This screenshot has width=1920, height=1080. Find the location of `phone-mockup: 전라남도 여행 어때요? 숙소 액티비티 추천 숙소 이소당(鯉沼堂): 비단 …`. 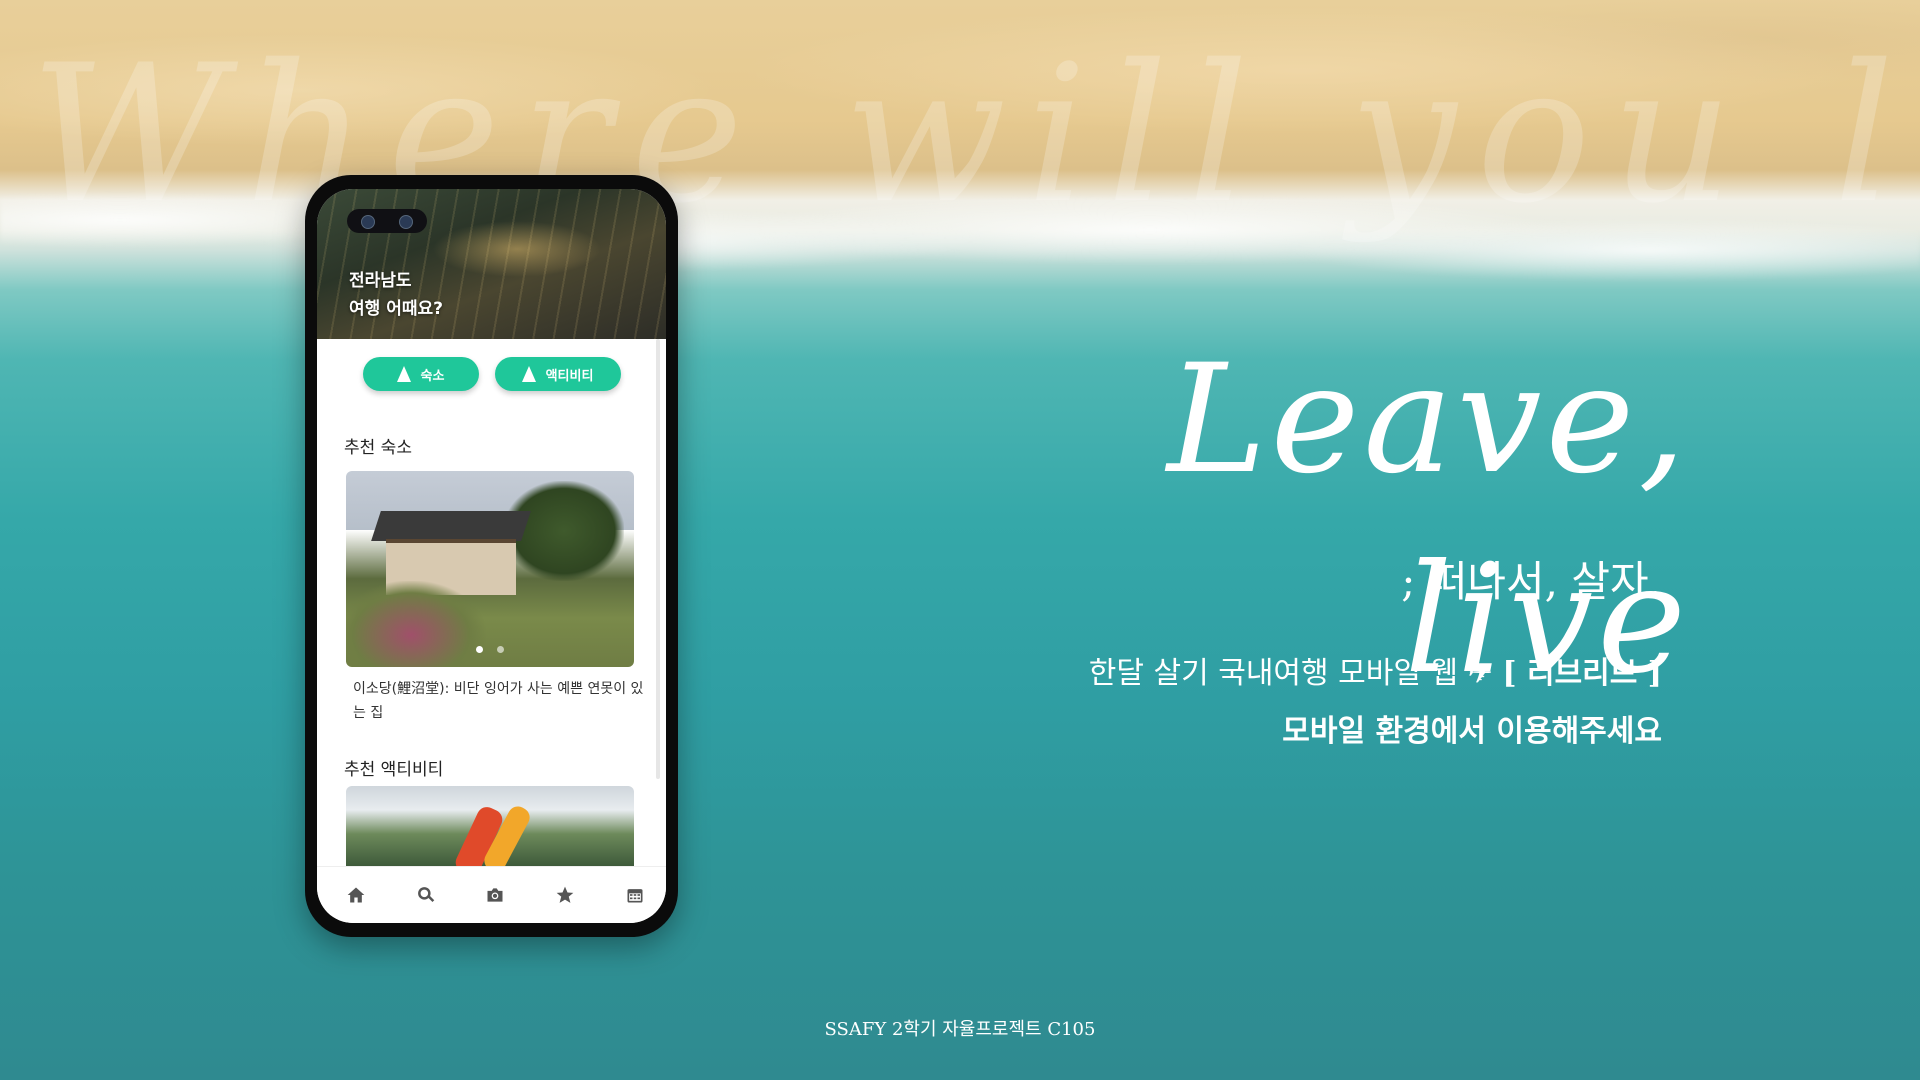

phone-mockup: 전라남도 여행 어때요? 숙소 액티비티 추천 숙소 이소당(鯉沼堂): 비단 … is located at coordinates (491, 556).